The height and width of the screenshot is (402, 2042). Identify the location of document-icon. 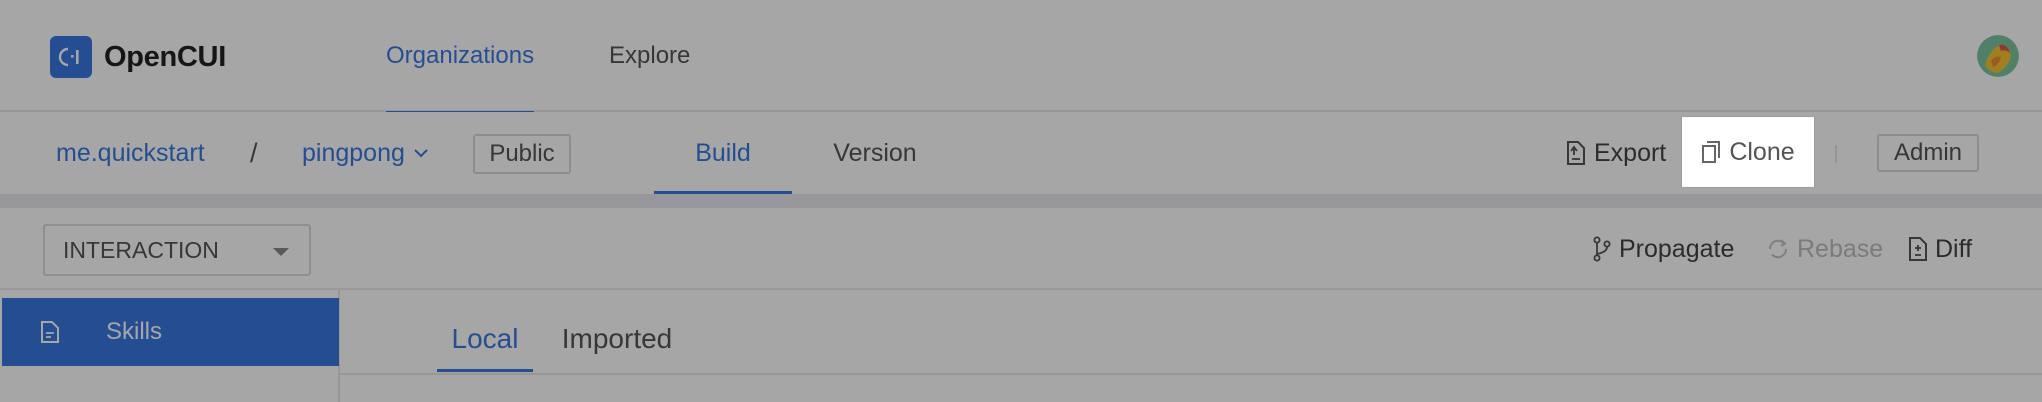
(50, 332).